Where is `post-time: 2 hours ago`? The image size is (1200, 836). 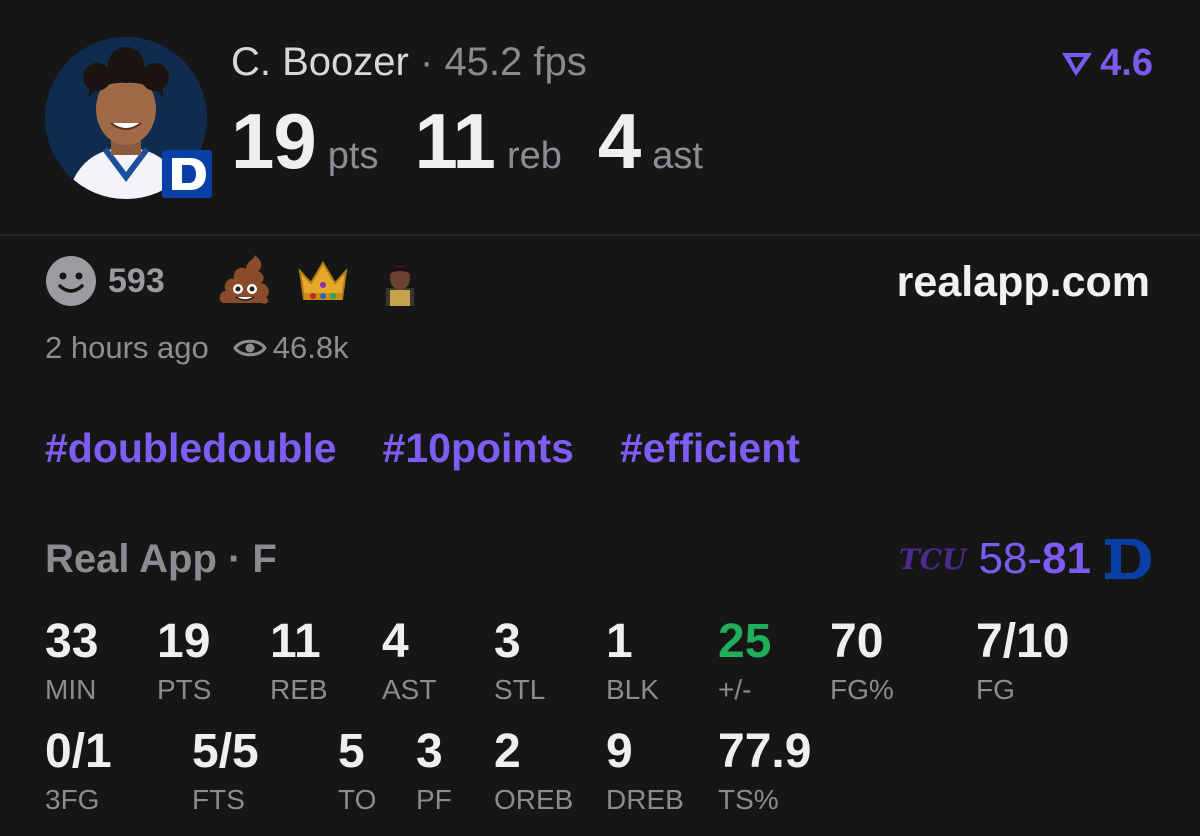
post-time: 2 hours ago is located at coordinates (127, 347).